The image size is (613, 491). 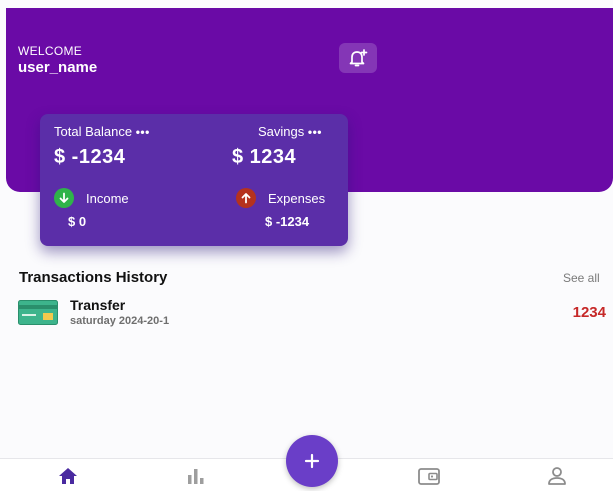 What do you see at coordinates (264, 157) in the screenshot?
I see `savings-value: $ 1234` at bounding box center [264, 157].